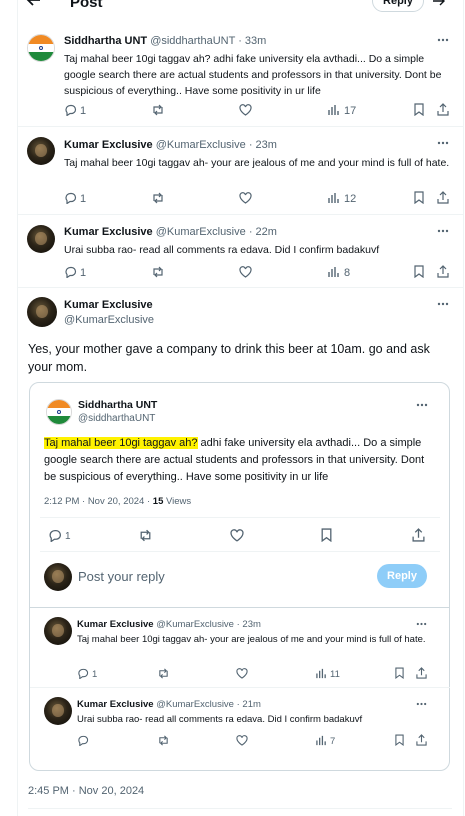 This screenshot has width=465, height=816. What do you see at coordinates (402, 576) in the screenshot?
I see `reply-button: Reply` at bounding box center [402, 576].